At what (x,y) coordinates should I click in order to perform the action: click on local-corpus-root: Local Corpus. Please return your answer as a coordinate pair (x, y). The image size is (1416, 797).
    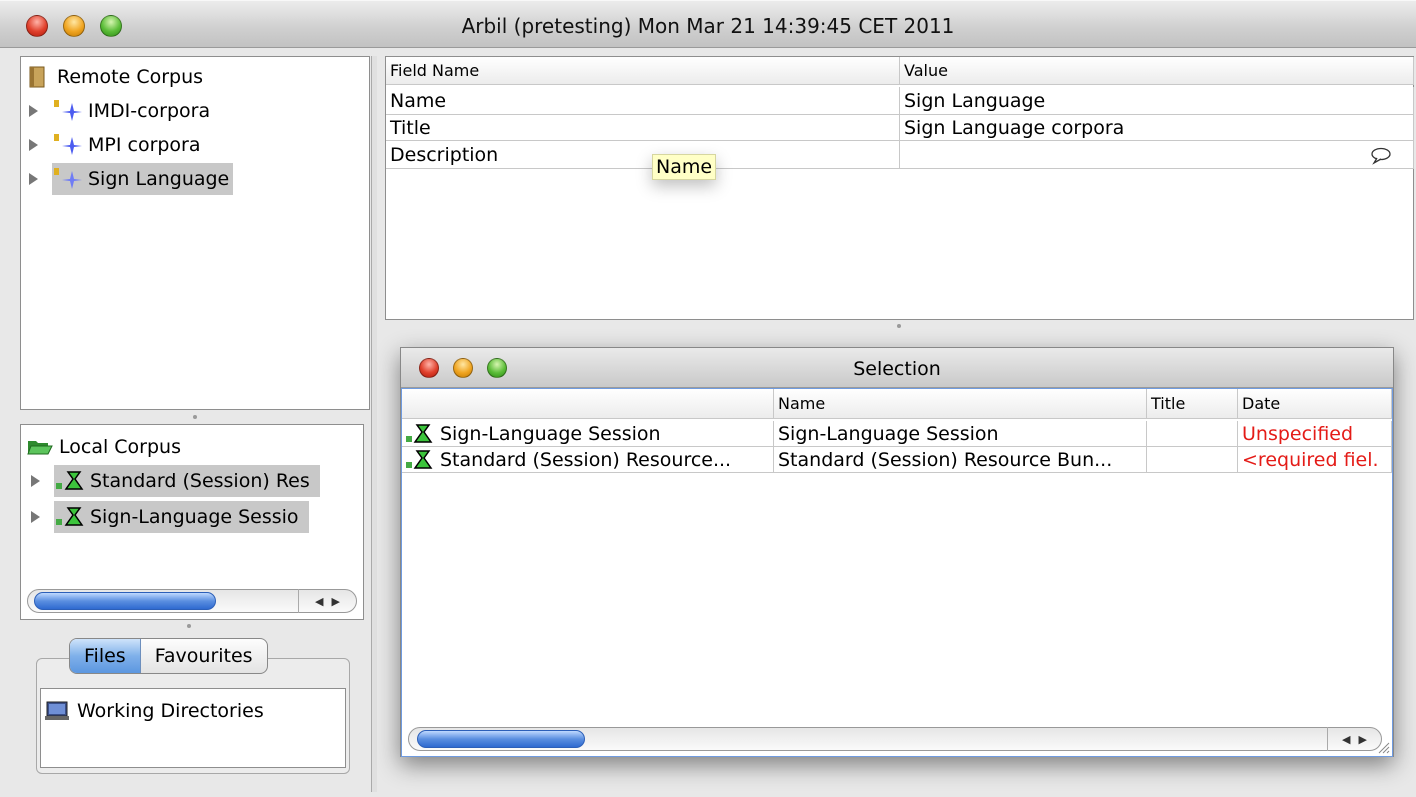
    Looking at the image, I should click on (104, 447).